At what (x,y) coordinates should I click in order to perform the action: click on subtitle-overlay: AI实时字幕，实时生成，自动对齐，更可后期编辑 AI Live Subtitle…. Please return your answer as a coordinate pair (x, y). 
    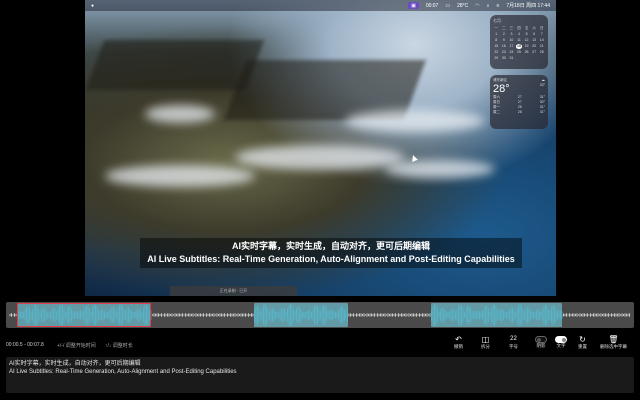
    Looking at the image, I should click on (331, 253).